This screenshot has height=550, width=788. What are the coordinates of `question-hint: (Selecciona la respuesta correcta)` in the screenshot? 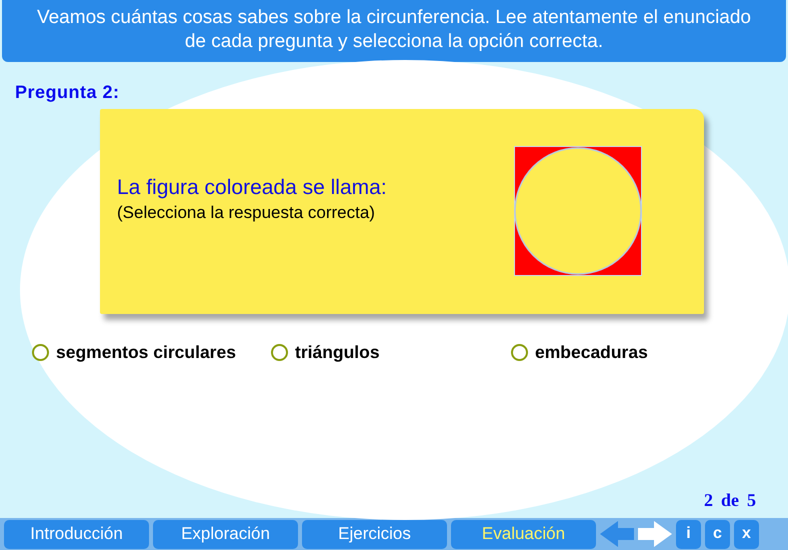 It's located at (246, 213).